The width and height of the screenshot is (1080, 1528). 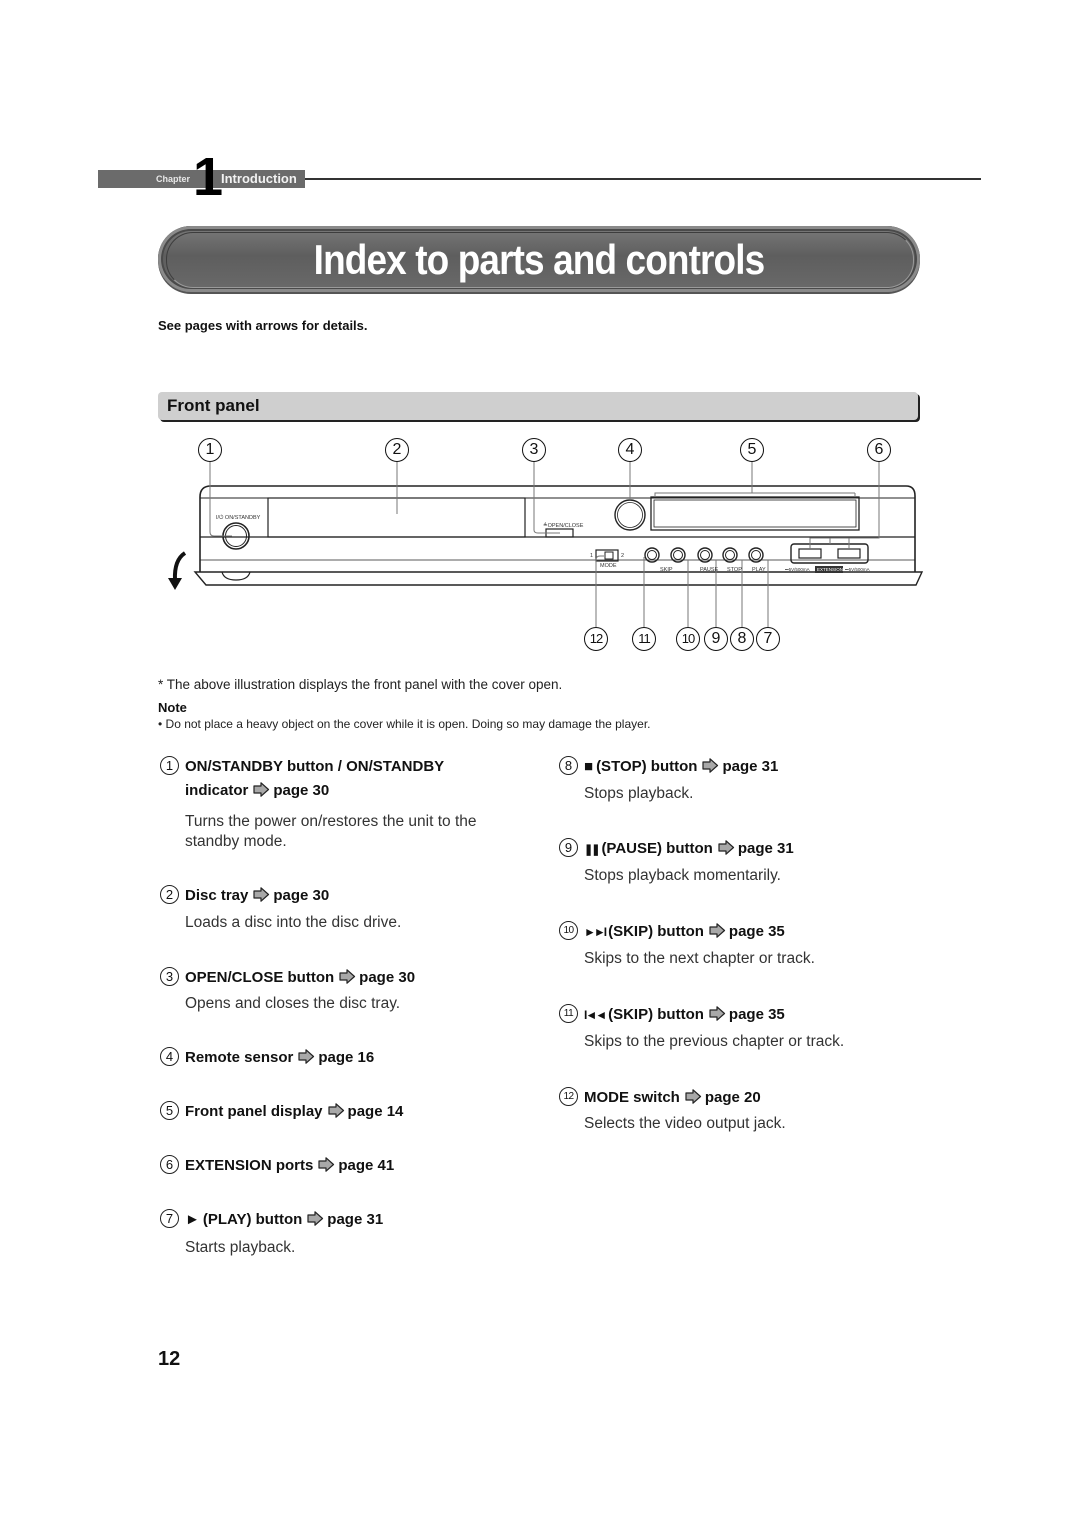 I want to click on item-stop: 8 ■ (STOP) button page 31 Stops playback., so click(x=739, y=780).